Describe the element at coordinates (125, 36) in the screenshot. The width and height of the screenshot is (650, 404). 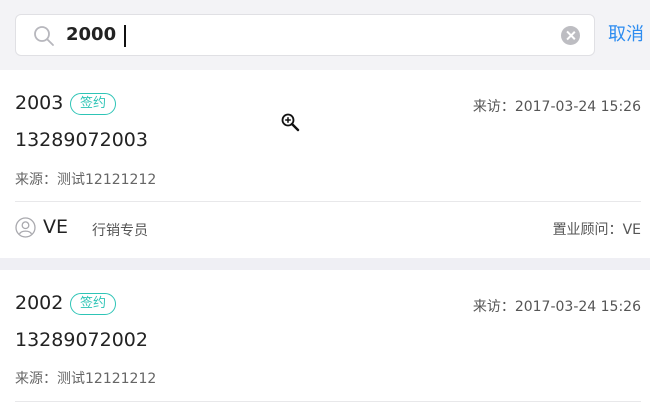
I see `text-caret` at that location.